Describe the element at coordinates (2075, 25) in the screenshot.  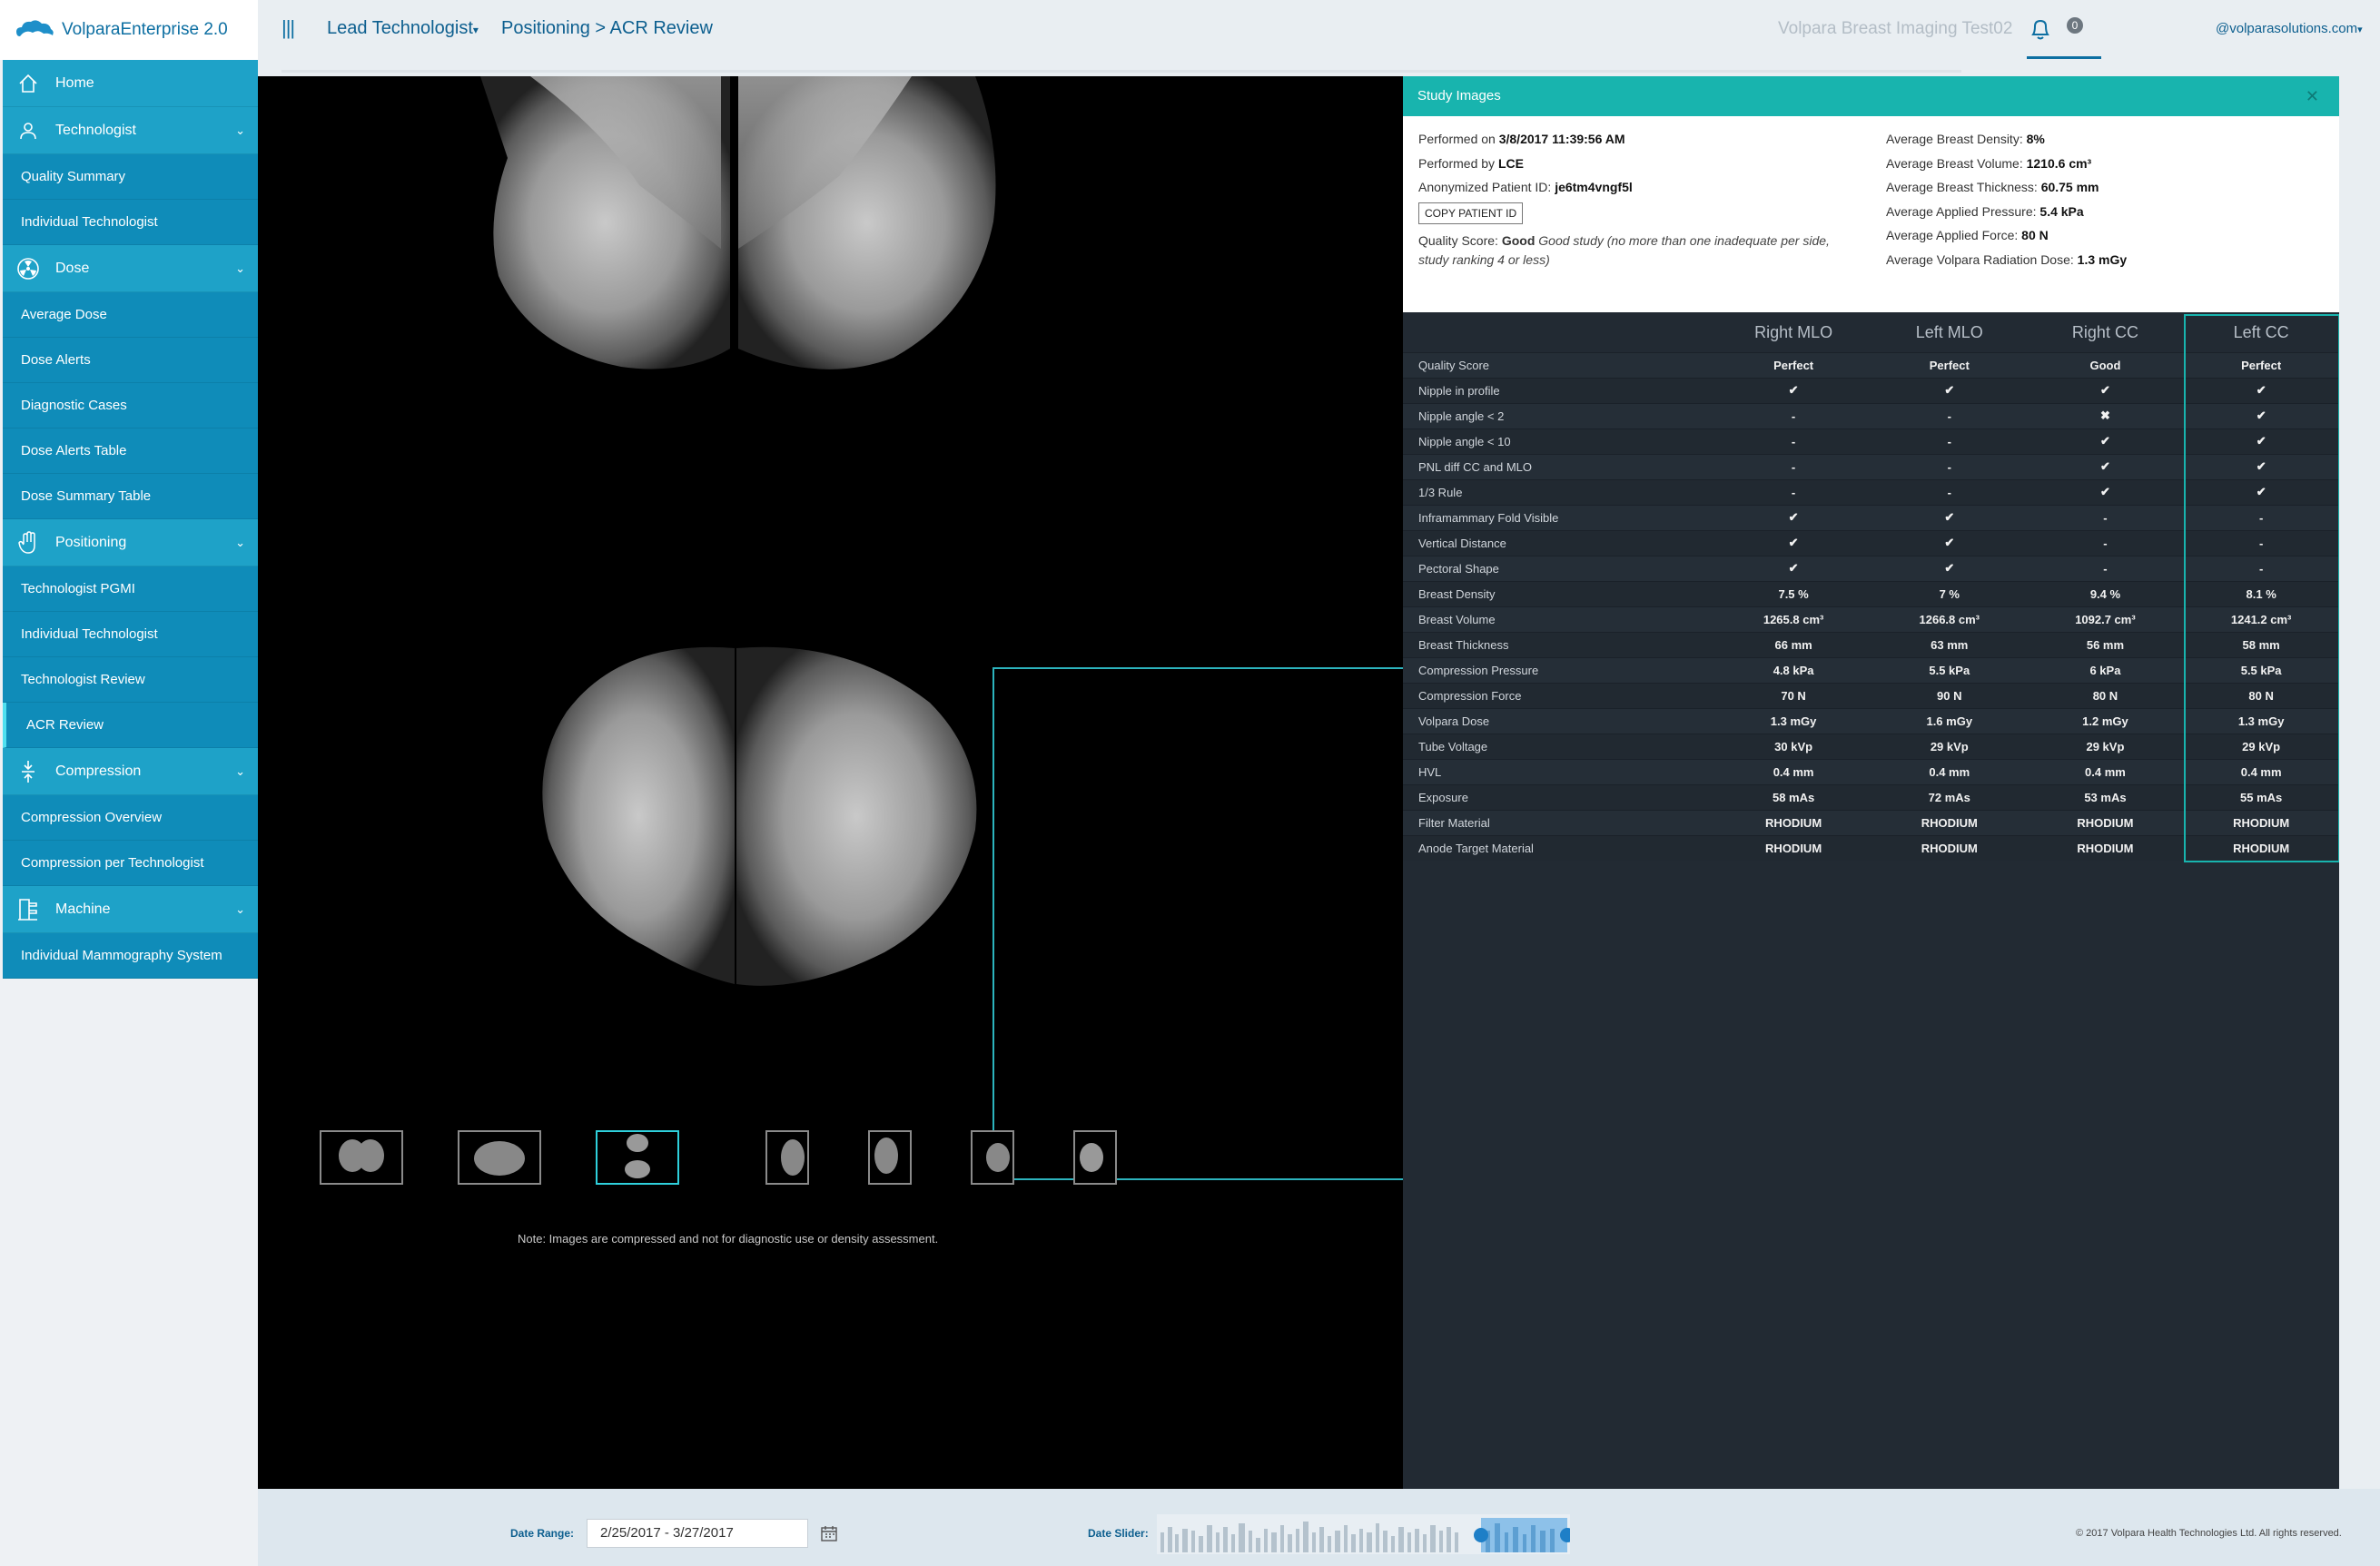
I see `notification-badge: 0` at that location.